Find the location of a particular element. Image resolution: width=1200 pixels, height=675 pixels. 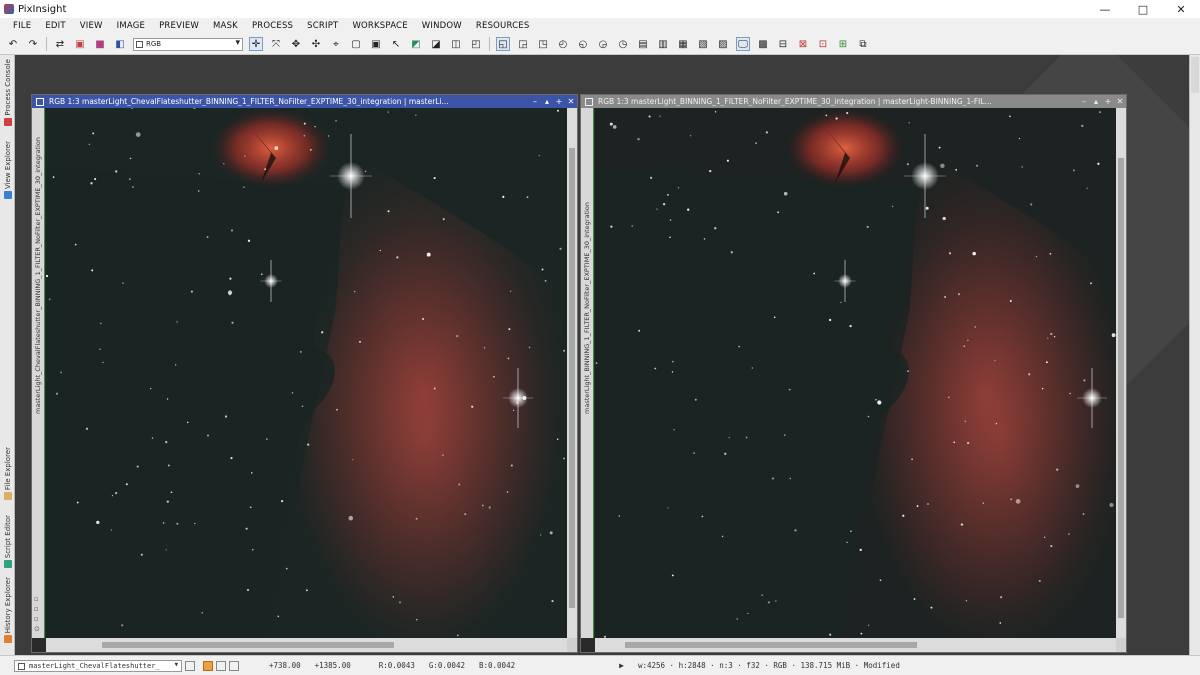

close-button: ✕ is located at coordinates (1181, 9).